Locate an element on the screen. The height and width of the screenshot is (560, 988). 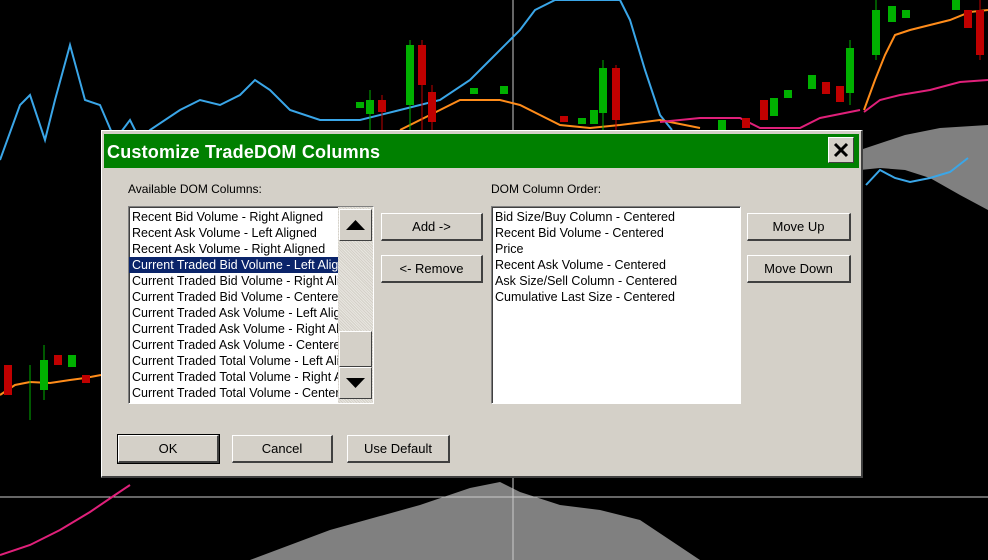
move-down-button: Move Down is located at coordinates (799, 269).